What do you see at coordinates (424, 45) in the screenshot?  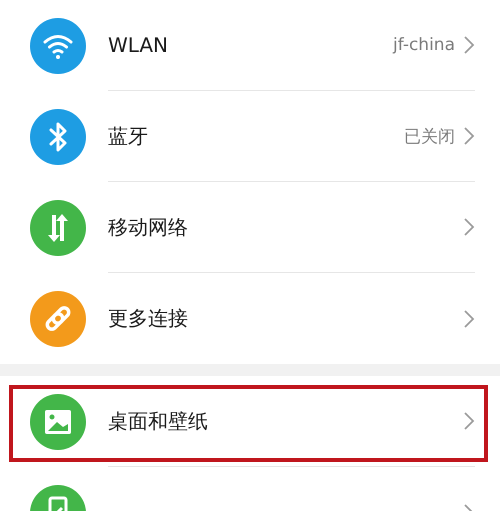 I see `item-value: jf-china` at bounding box center [424, 45].